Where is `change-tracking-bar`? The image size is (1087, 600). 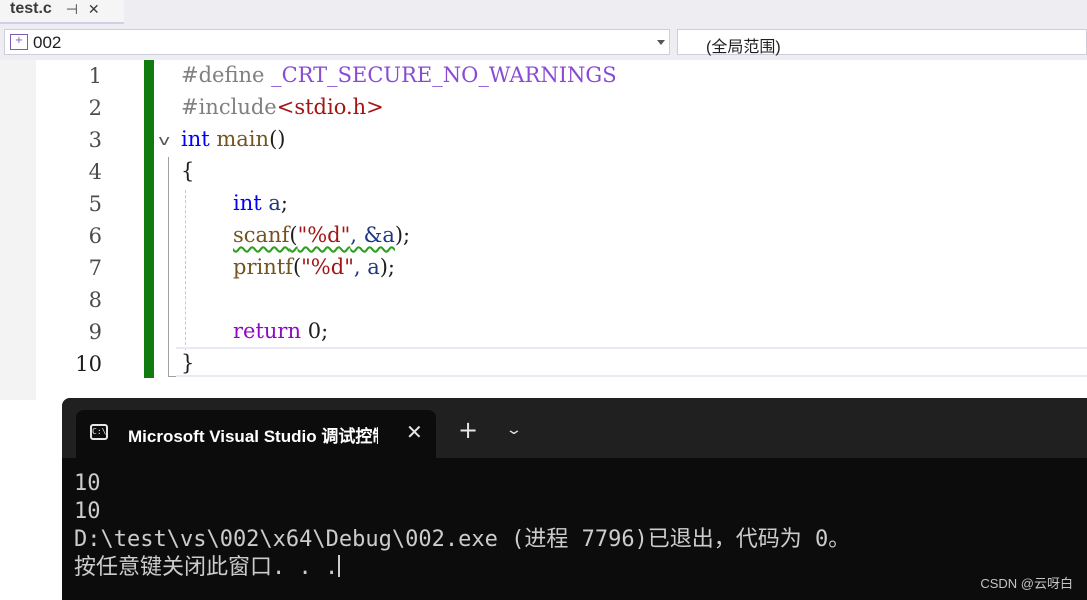 change-tracking-bar is located at coordinates (149, 219).